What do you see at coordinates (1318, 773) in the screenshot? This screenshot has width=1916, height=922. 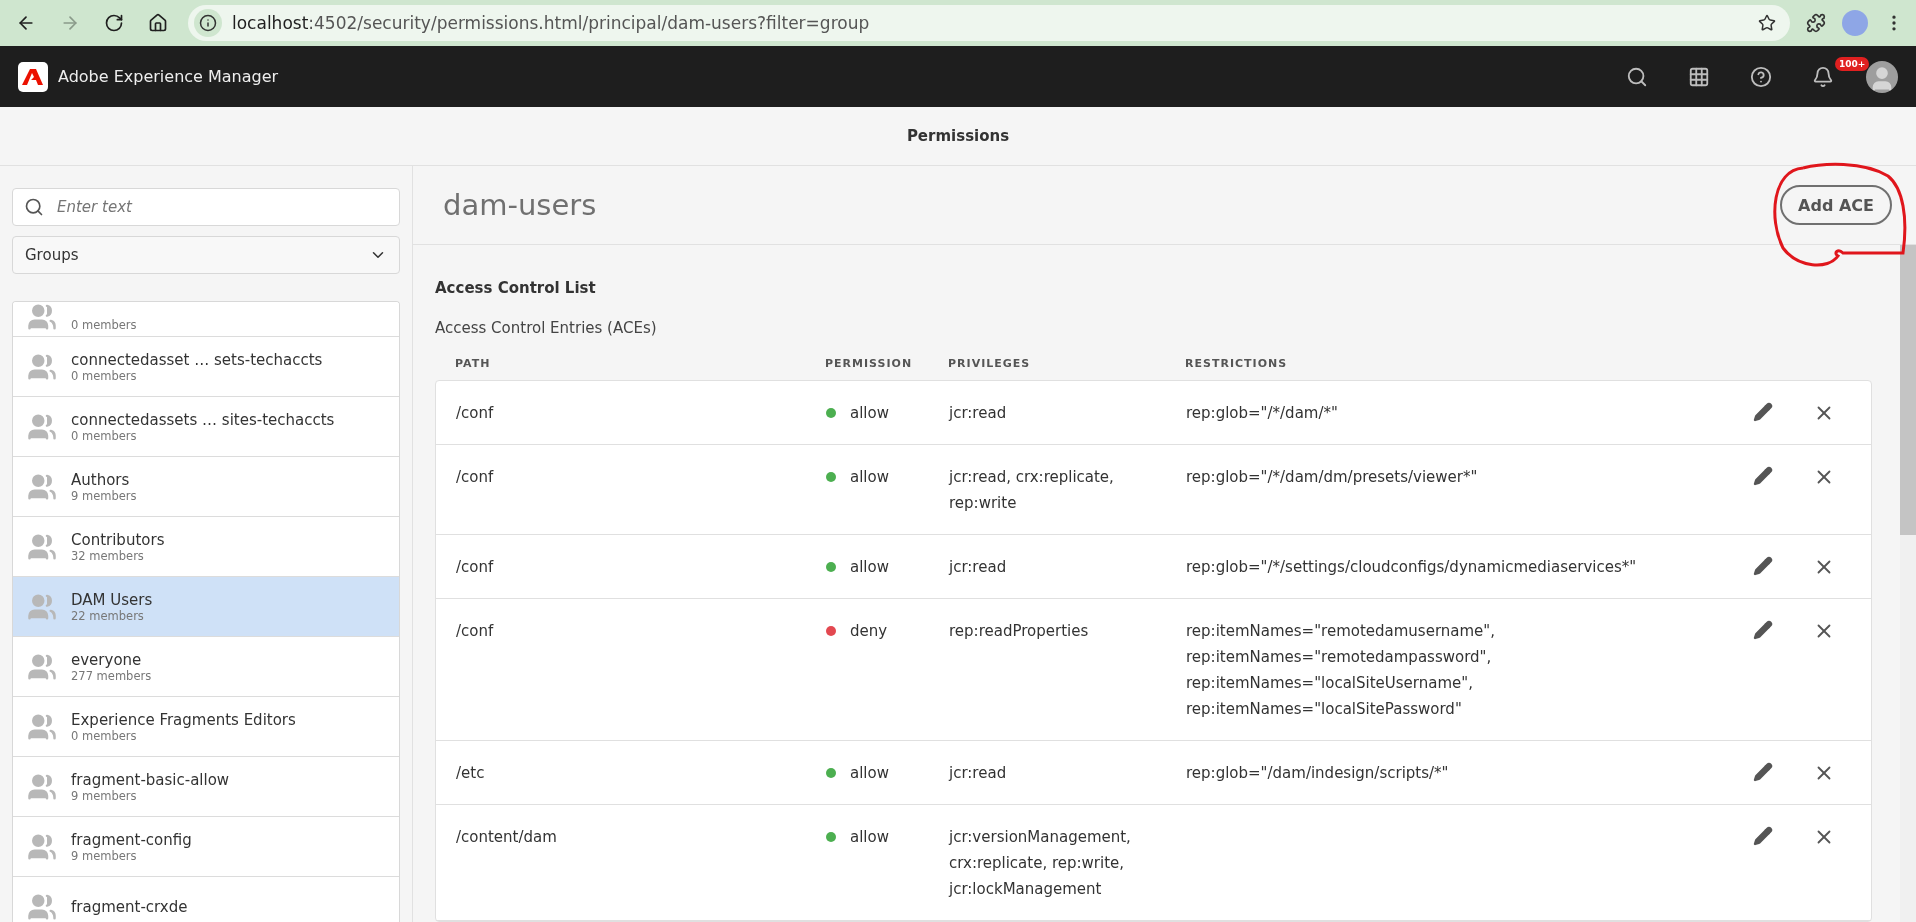 I see `restrictions-cell-text: rep:glob="/dam/indesign/scripts/*"` at bounding box center [1318, 773].